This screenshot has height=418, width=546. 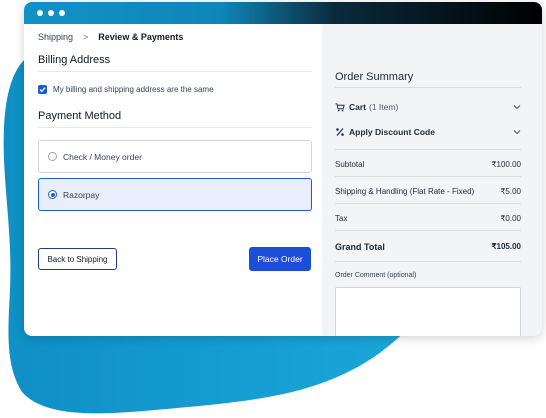 I want to click on payment-option-check: Check / Money order, so click(x=175, y=156).